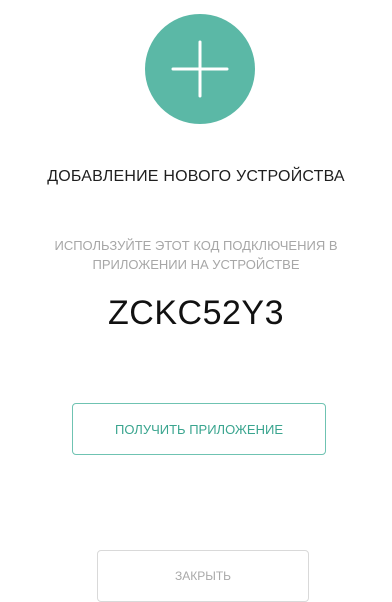 The height and width of the screenshot is (602, 392). Describe the element at coordinates (196, 264) in the screenshot. I see `instruction-line-2: ПРИЛОЖЕНИИ НА УСТРОЙСТВЕ` at that location.